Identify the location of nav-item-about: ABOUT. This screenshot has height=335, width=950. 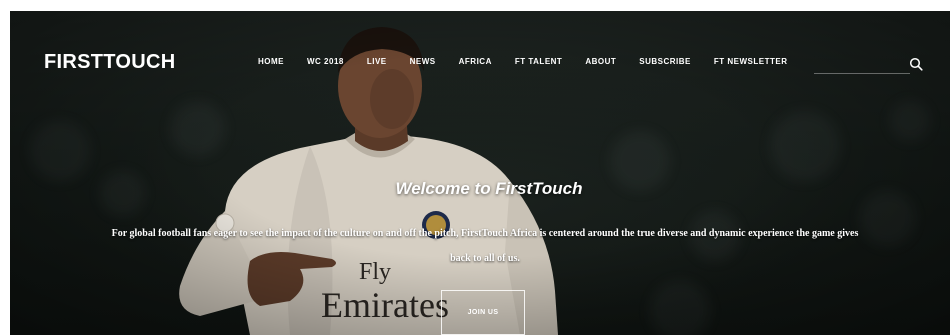
(600, 61).